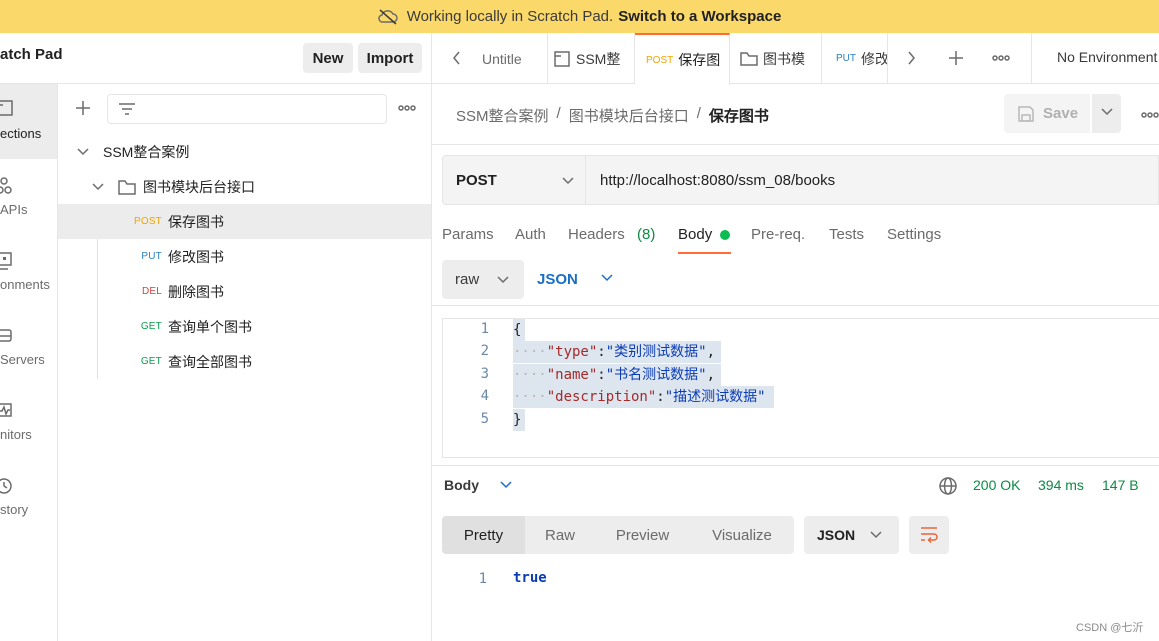 This screenshot has height=641, width=1159. Describe the element at coordinates (407, 109) in the screenshot. I see `sidebar-more-icon` at that location.